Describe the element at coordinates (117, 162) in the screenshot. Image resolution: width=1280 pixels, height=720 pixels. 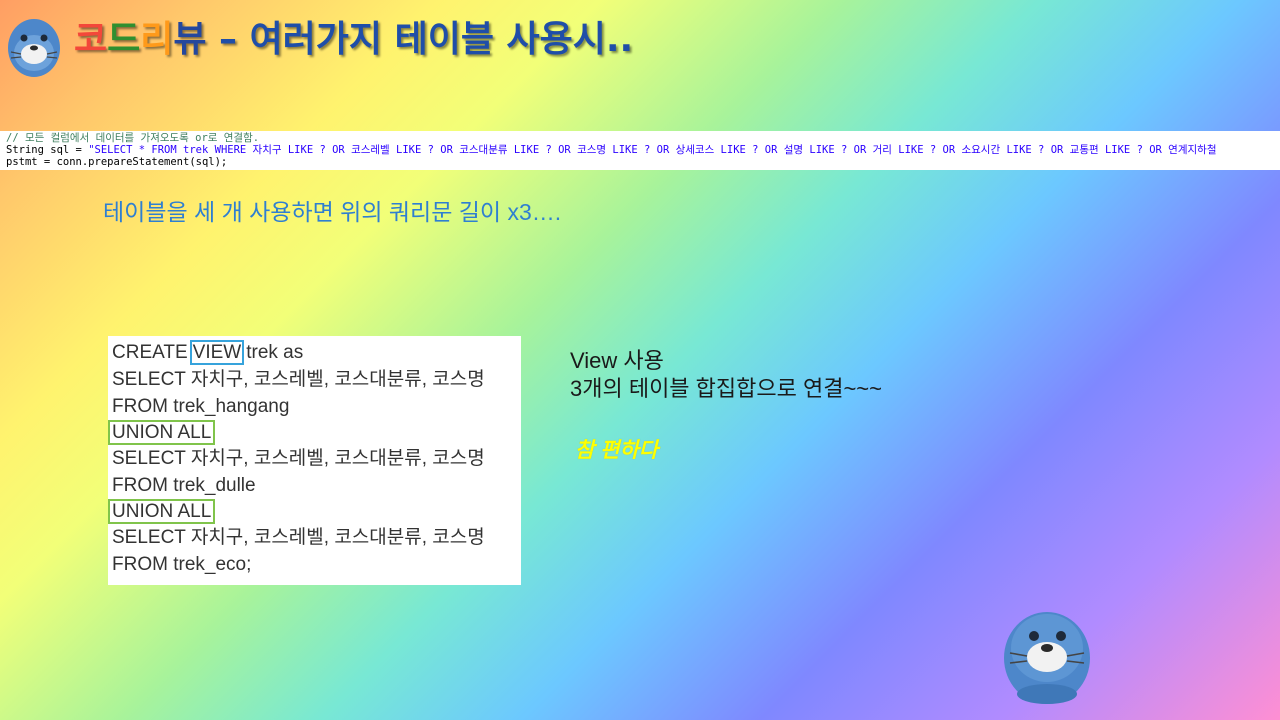
I see `code-prepare-line: pstmt = conn.prepareStatement(sql);` at that location.